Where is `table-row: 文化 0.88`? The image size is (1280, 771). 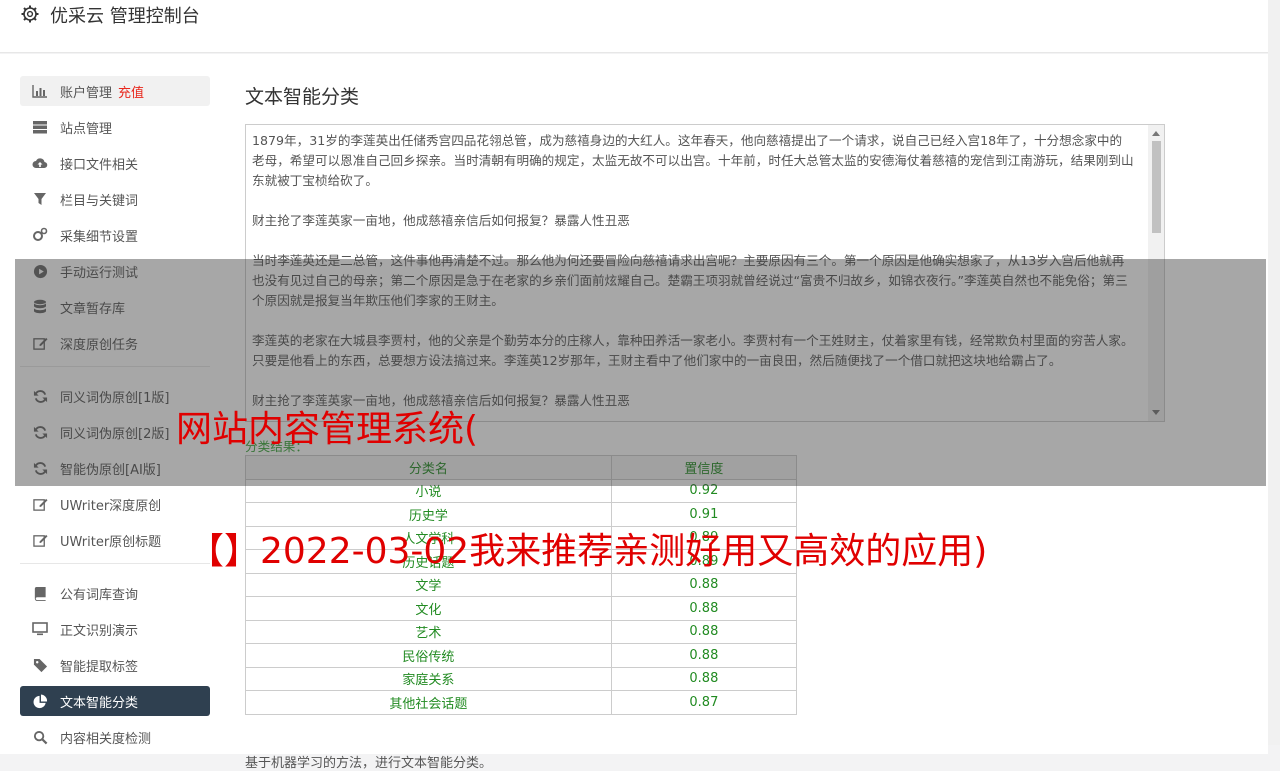
table-row: 文化 0.88 is located at coordinates (521, 608).